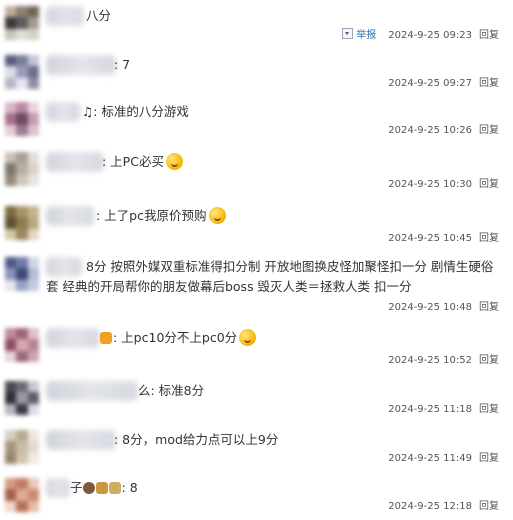  Describe the element at coordinates (171, 390) in the screenshot. I see `comment-text: 么: 标准8分` at that location.